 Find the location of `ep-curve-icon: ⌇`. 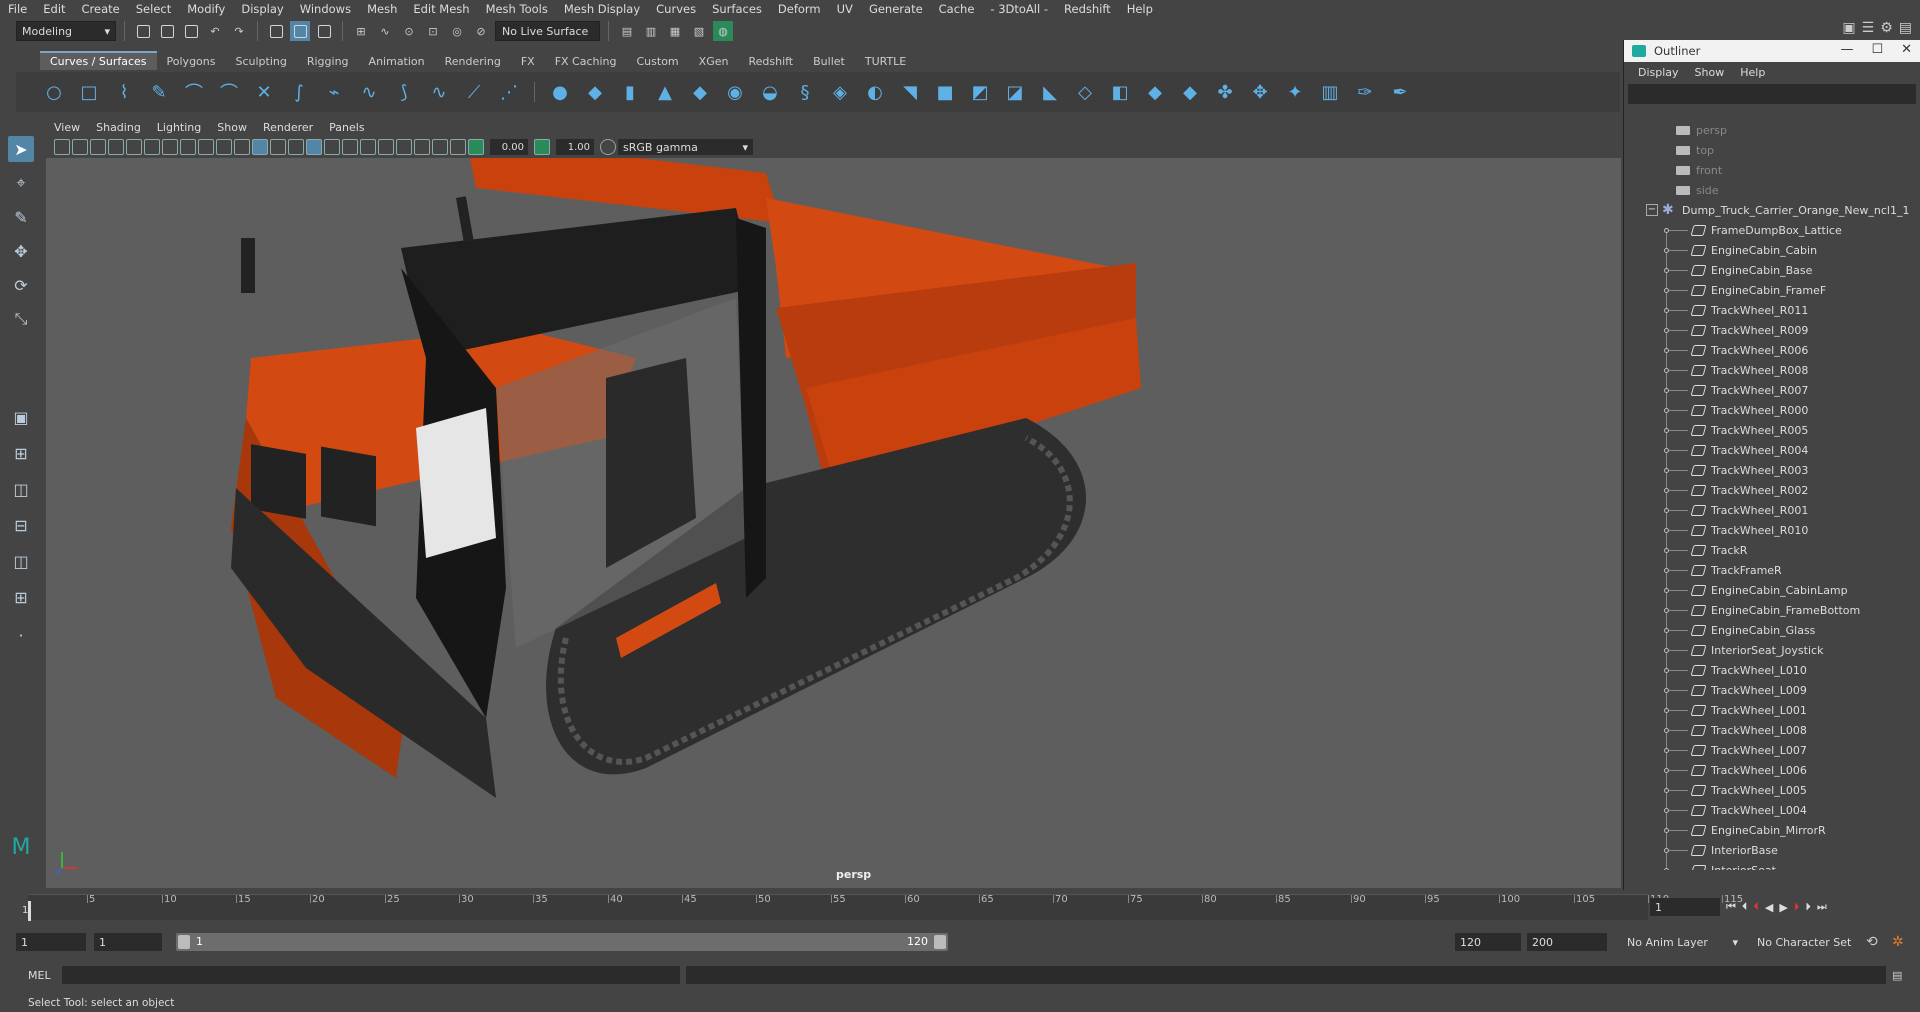

ep-curve-icon: ⌇ is located at coordinates (124, 92).